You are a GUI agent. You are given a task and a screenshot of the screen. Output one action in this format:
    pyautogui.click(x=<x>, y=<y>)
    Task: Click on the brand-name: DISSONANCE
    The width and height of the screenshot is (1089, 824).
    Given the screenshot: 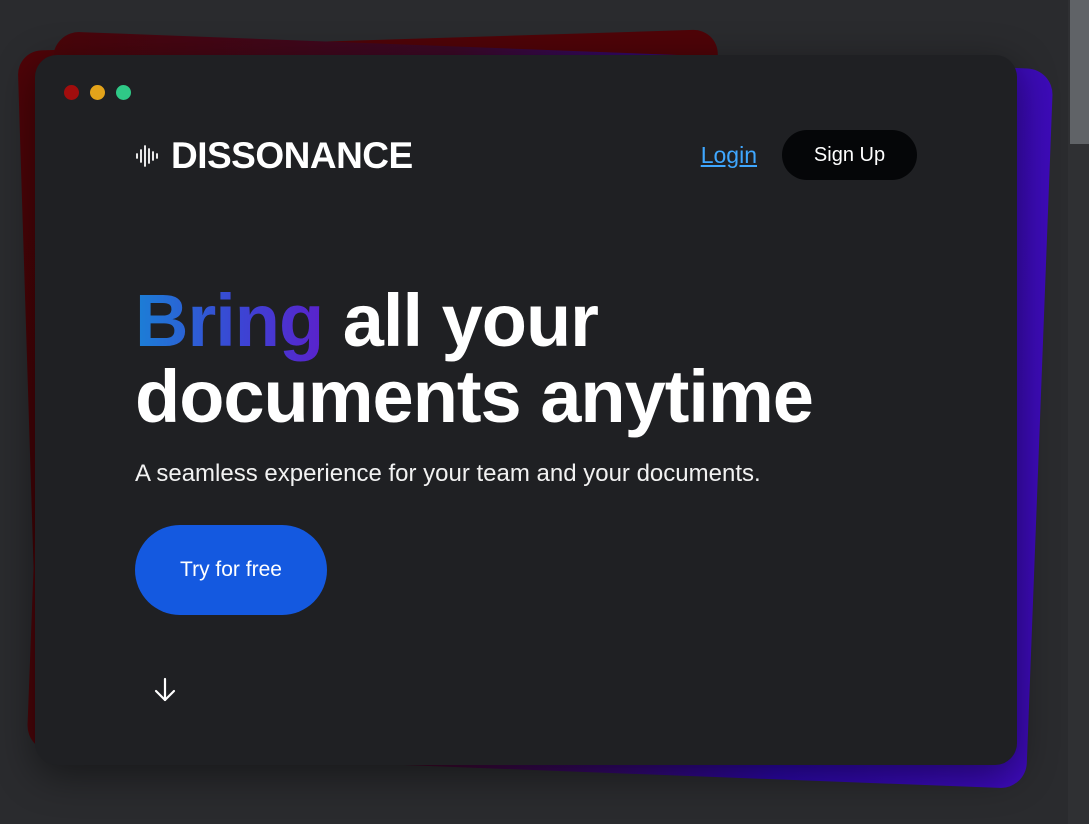 What is the action you would take?
    pyautogui.click(x=292, y=155)
    